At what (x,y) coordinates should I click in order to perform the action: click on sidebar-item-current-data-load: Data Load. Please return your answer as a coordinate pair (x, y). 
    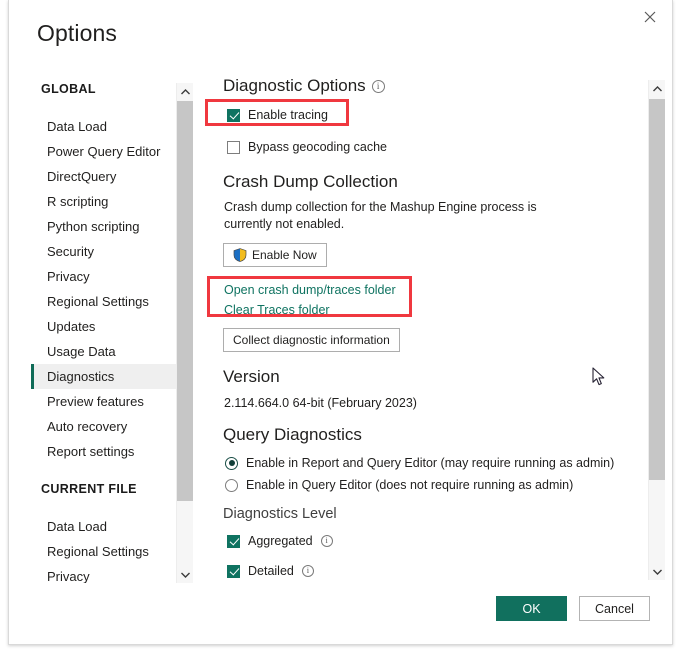
    Looking at the image, I should click on (103, 526).